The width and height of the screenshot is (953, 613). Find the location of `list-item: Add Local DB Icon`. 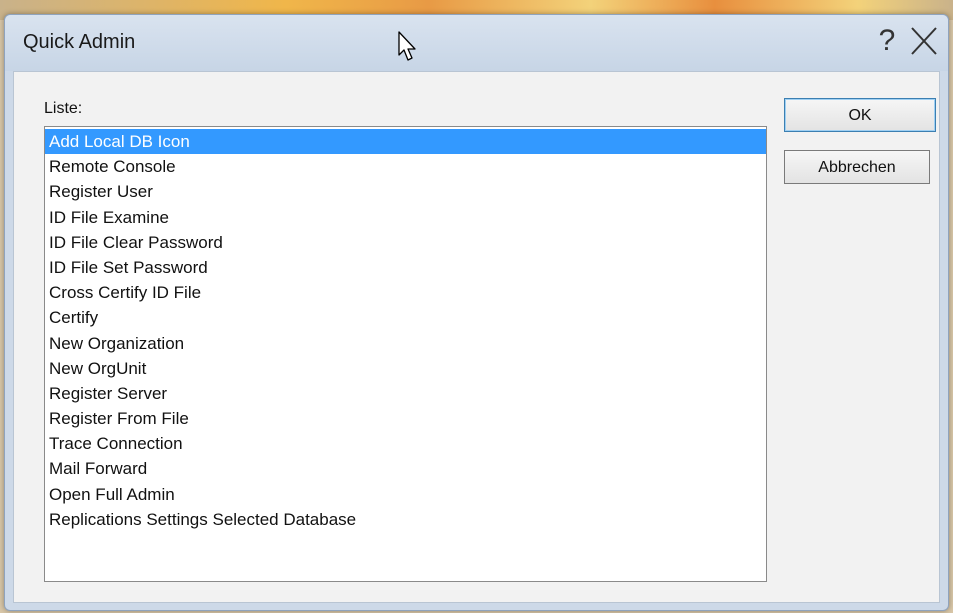

list-item: Add Local DB Icon is located at coordinates (405, 142).